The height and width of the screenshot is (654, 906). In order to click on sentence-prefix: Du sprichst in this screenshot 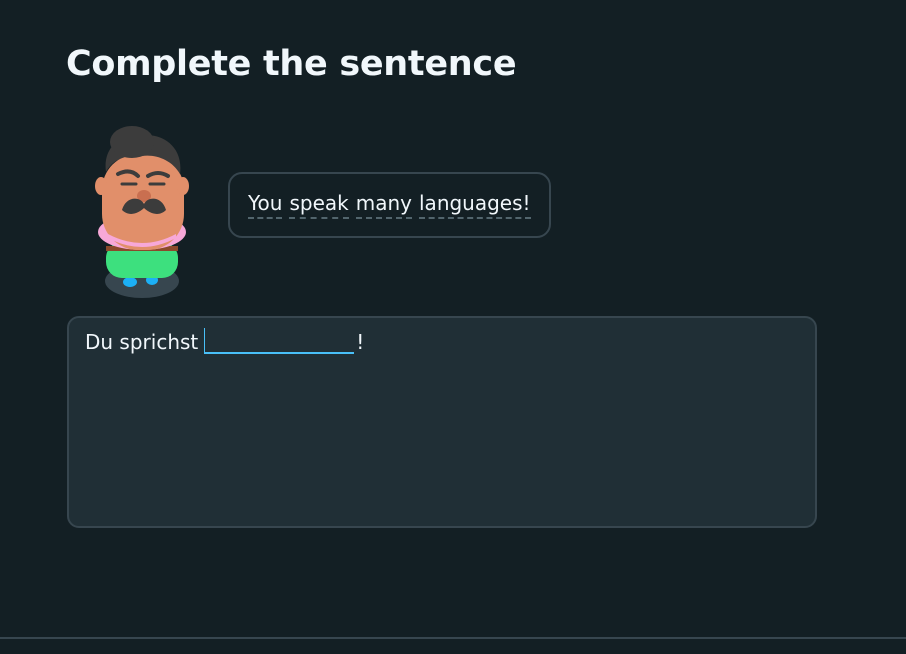, I will do `click(142, 342)`.